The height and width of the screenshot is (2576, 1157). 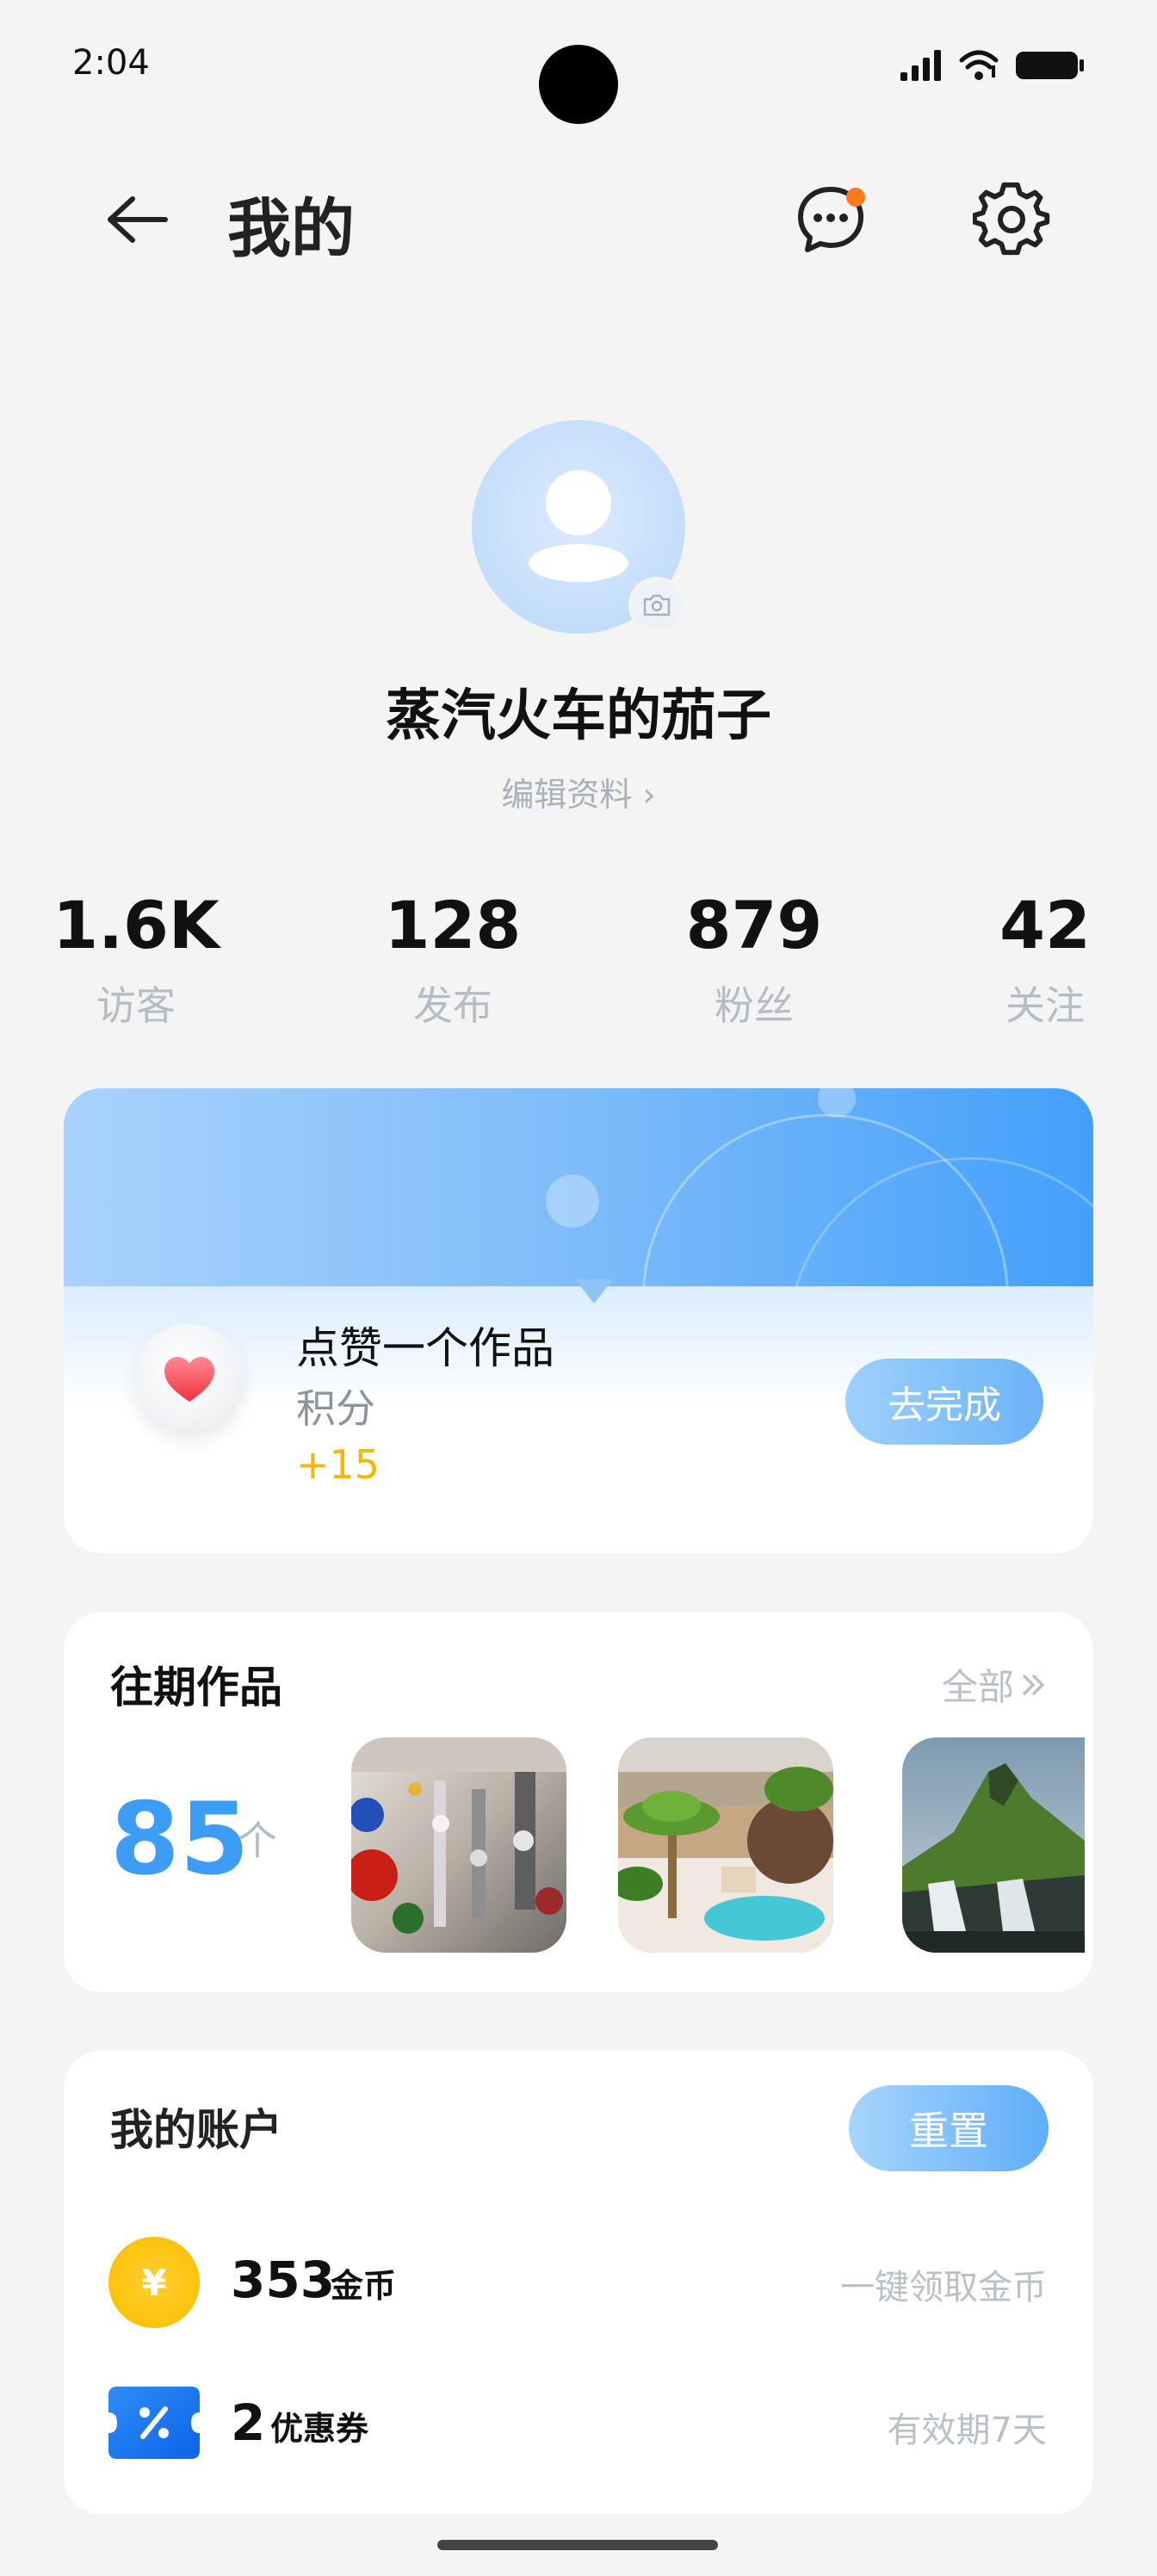 I want to click on status-icons, so click(x=992, y=65).